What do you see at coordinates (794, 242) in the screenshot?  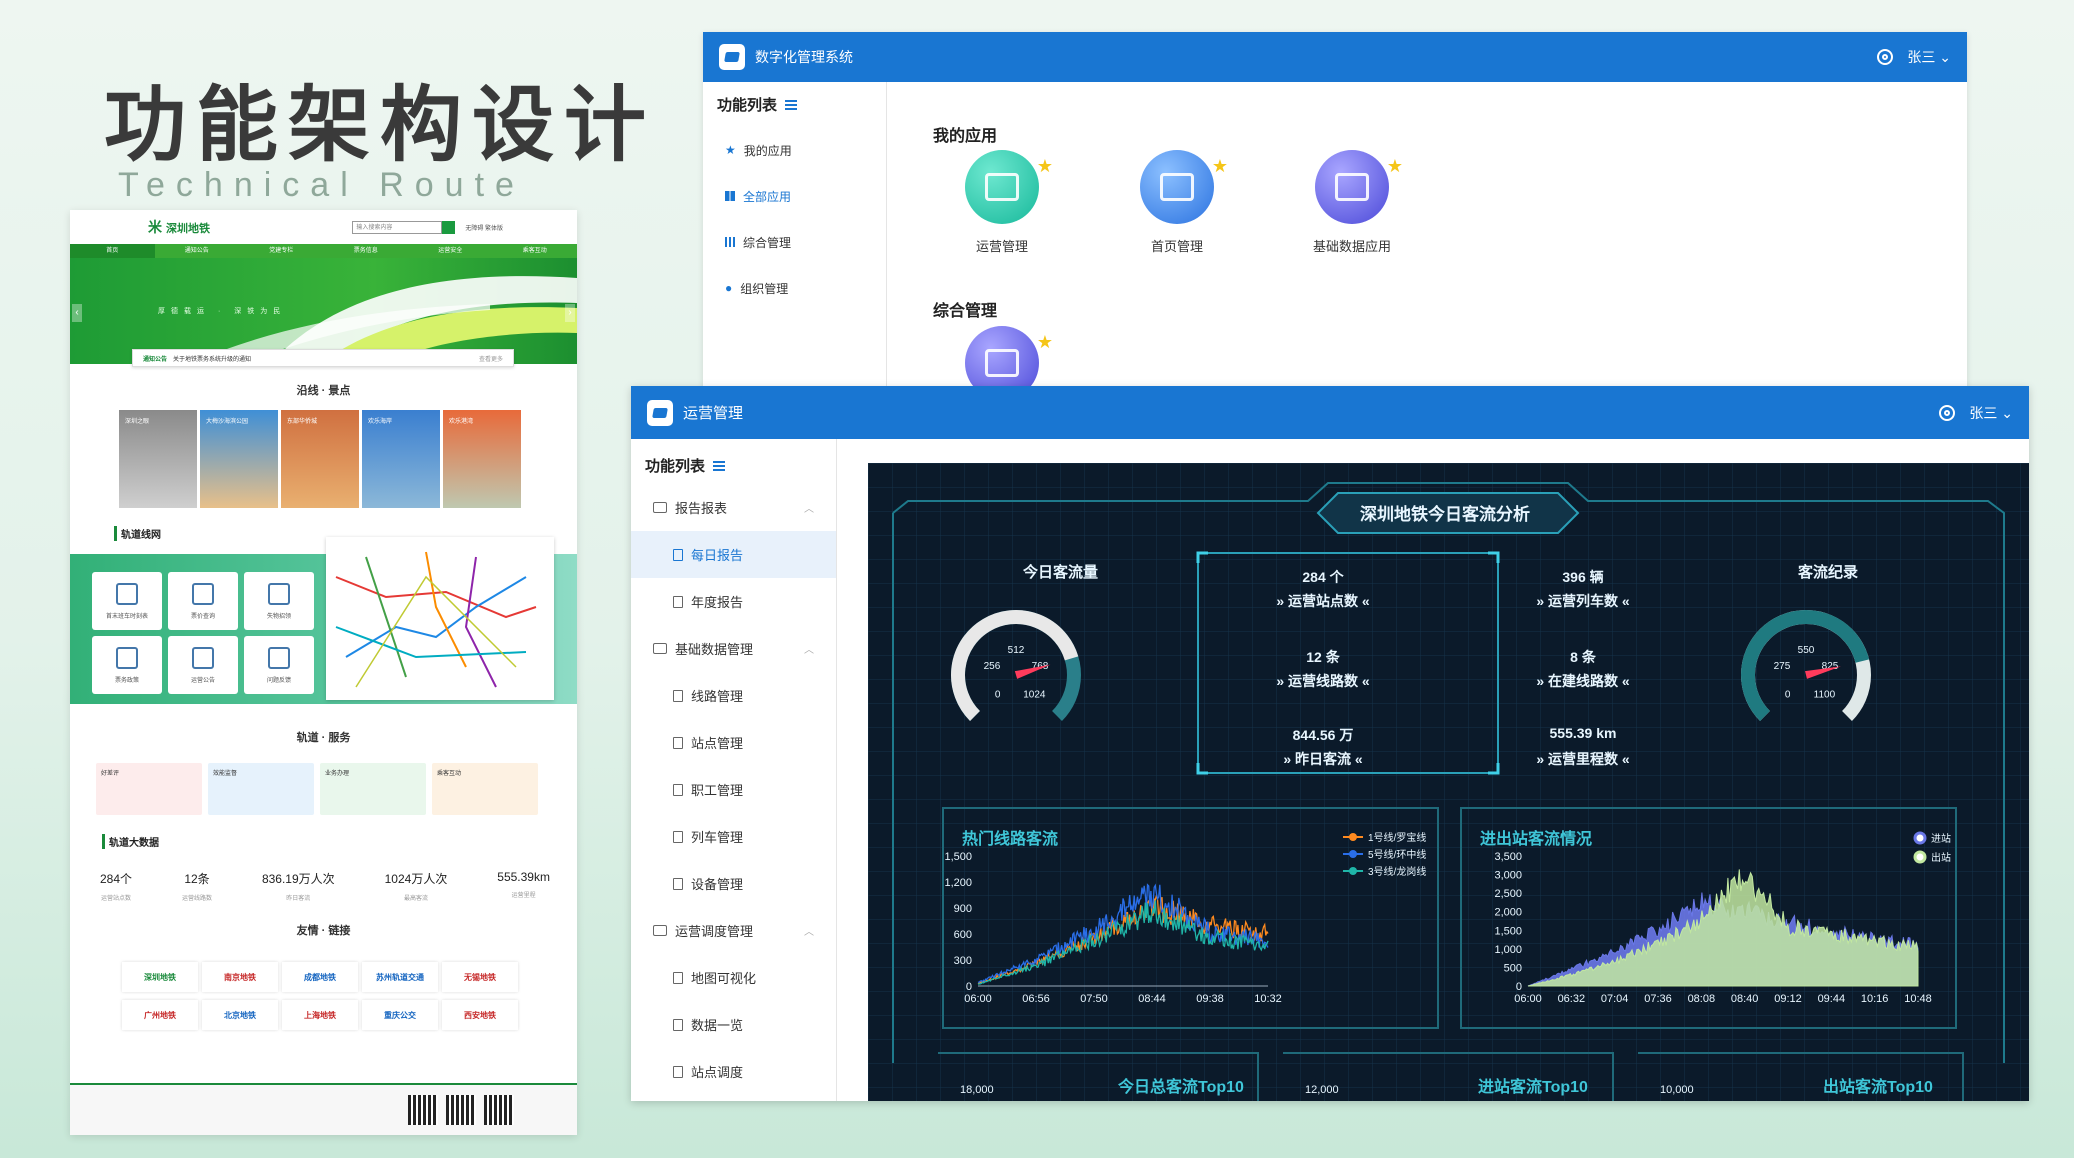 I see `sidebar-item-general: 综合管理` at bounding box center [794, 242].